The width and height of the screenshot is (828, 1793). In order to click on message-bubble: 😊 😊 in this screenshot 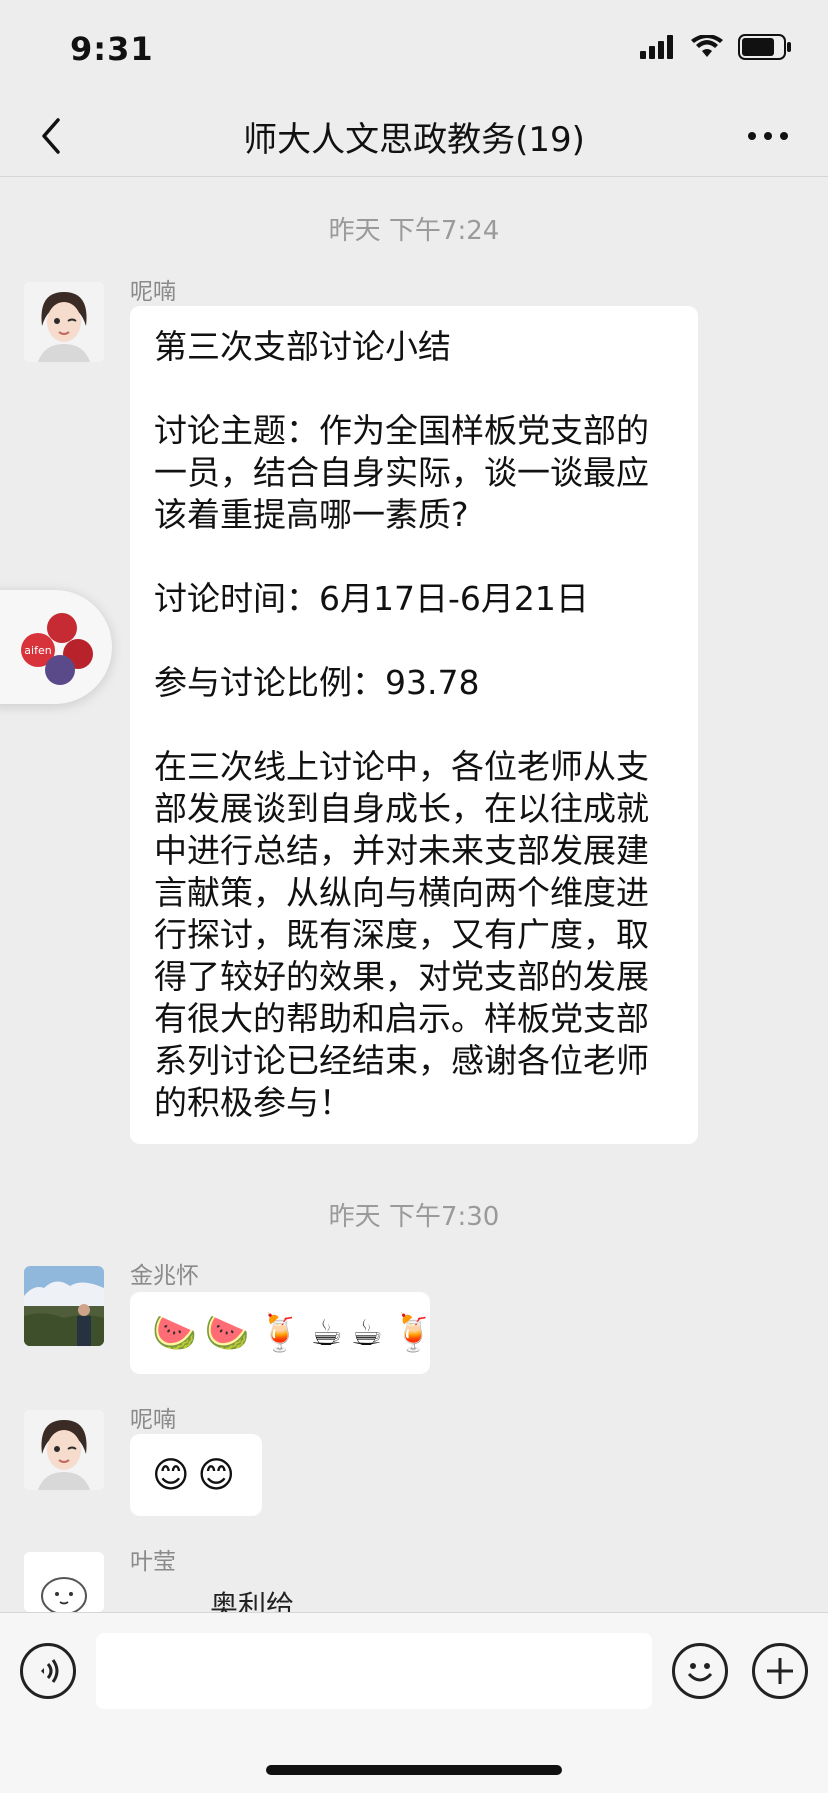, I will do `click(196, 1475)`.